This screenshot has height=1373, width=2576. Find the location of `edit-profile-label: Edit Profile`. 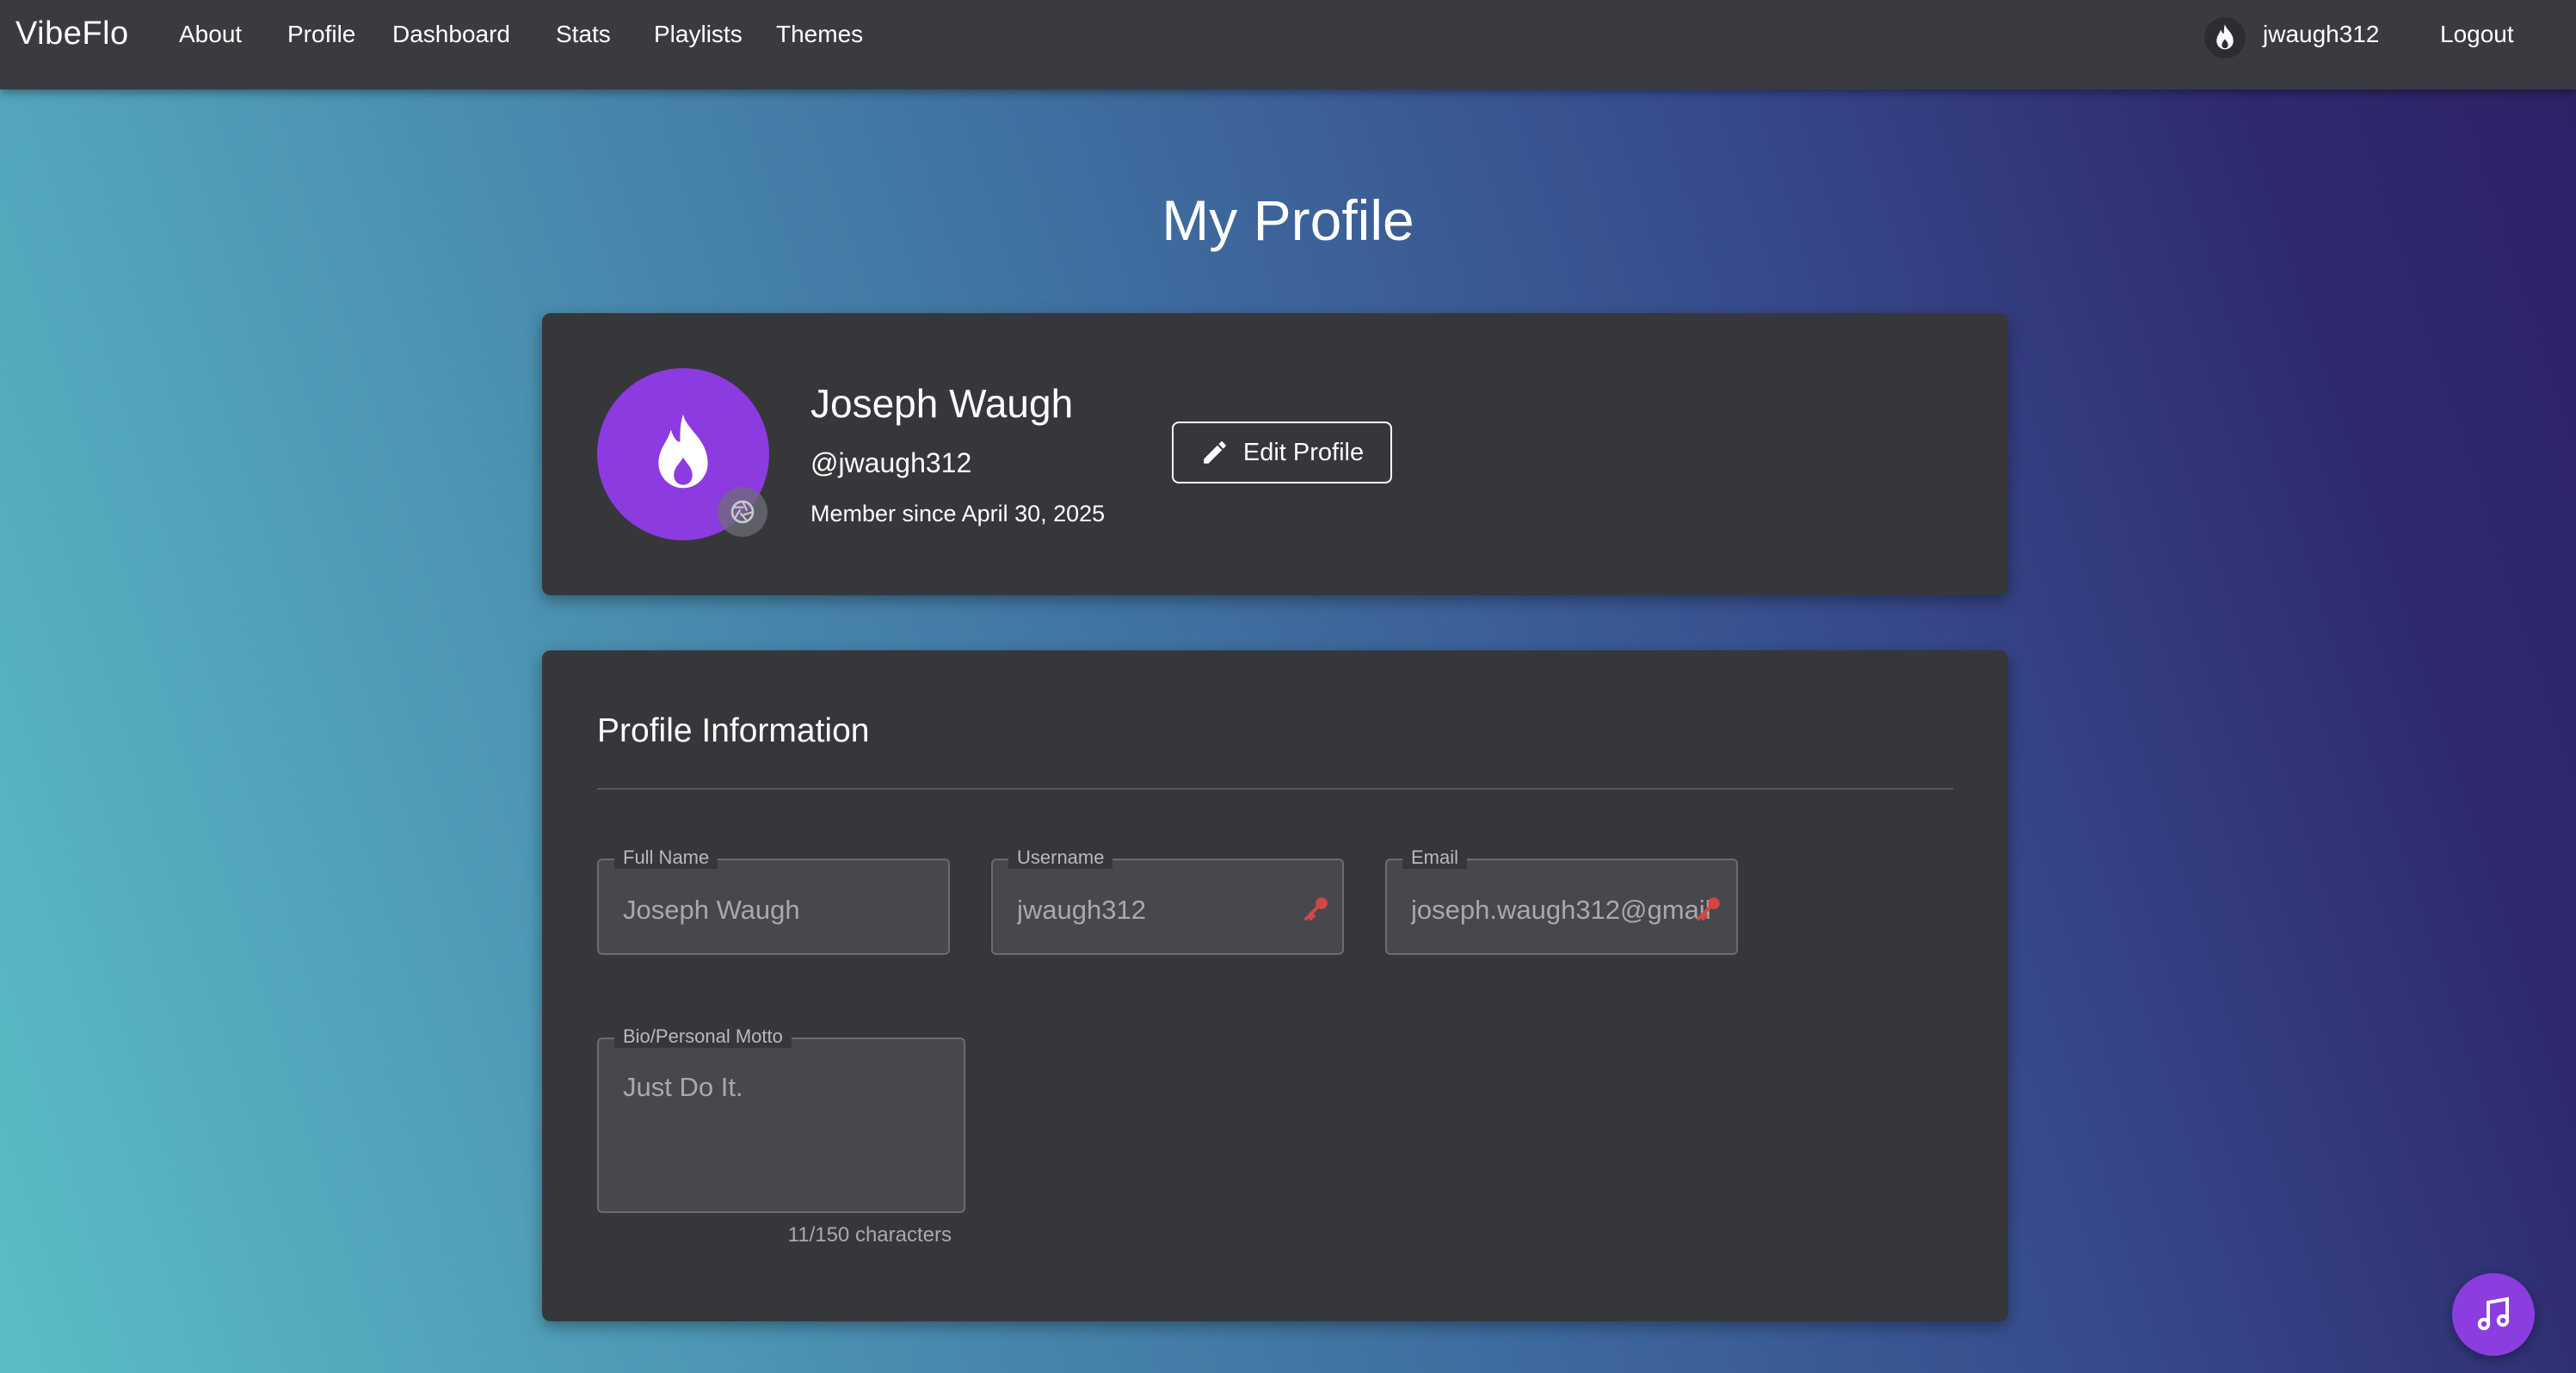

edit-profile-label: Edit Profile is located at coordinates (1303, 452).